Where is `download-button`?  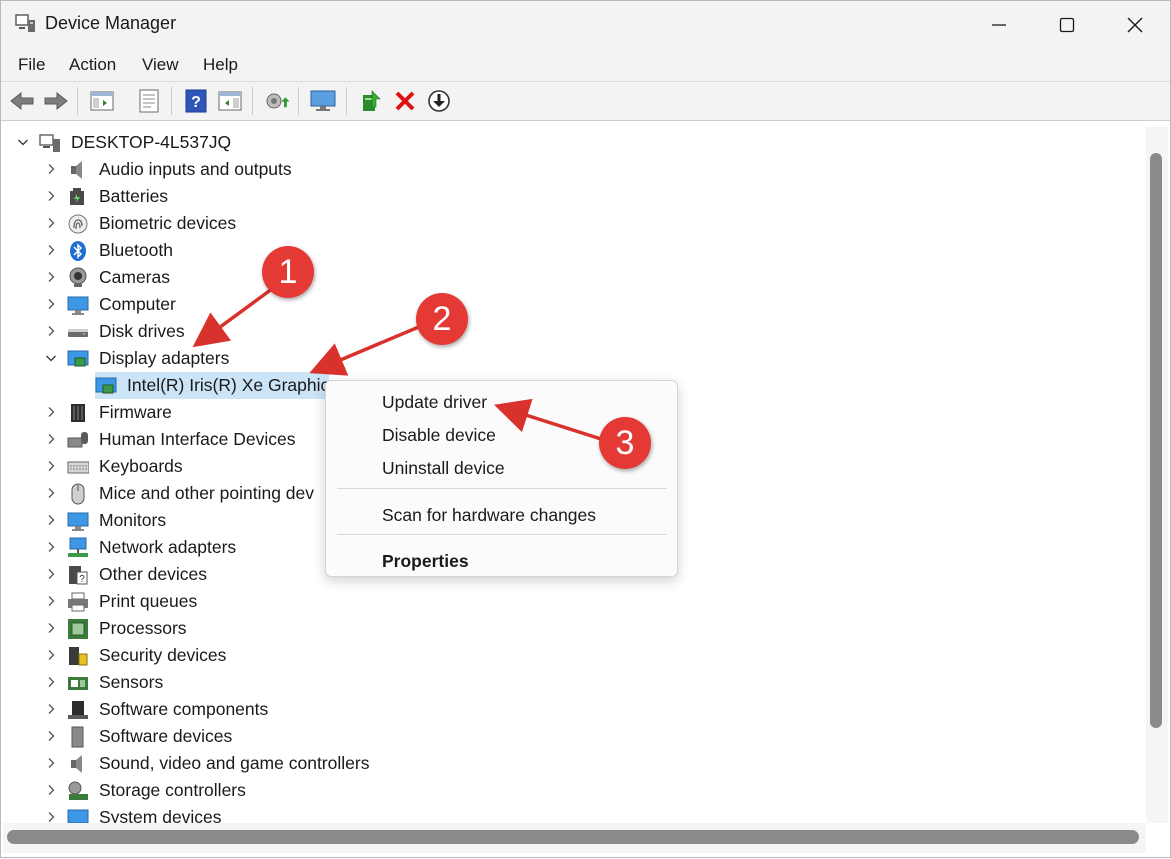
download-button is located at coordinates (439, 101).